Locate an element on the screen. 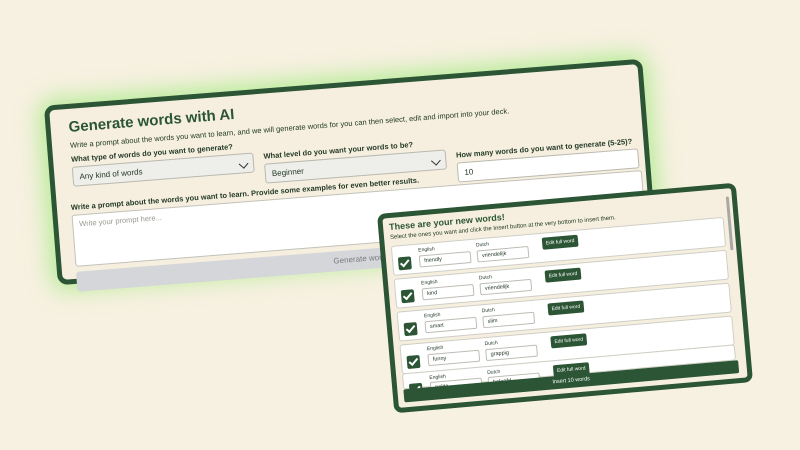 This screenshot has width=800, height=450. english-value: kind is located at coordinates (432, 293).